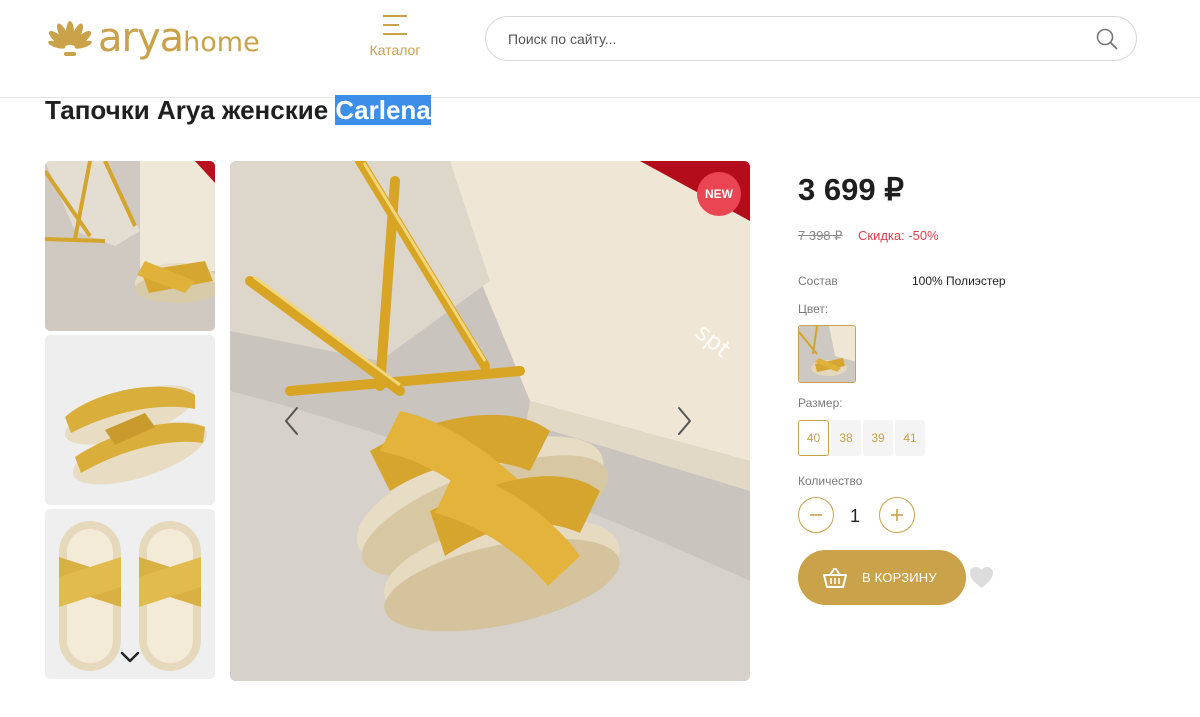 The image size is (1200, 717). What do you see at coordinates (813, 309) in the screenshot?
I see `color-label: Цвет:` at bounding box center [813, 309].